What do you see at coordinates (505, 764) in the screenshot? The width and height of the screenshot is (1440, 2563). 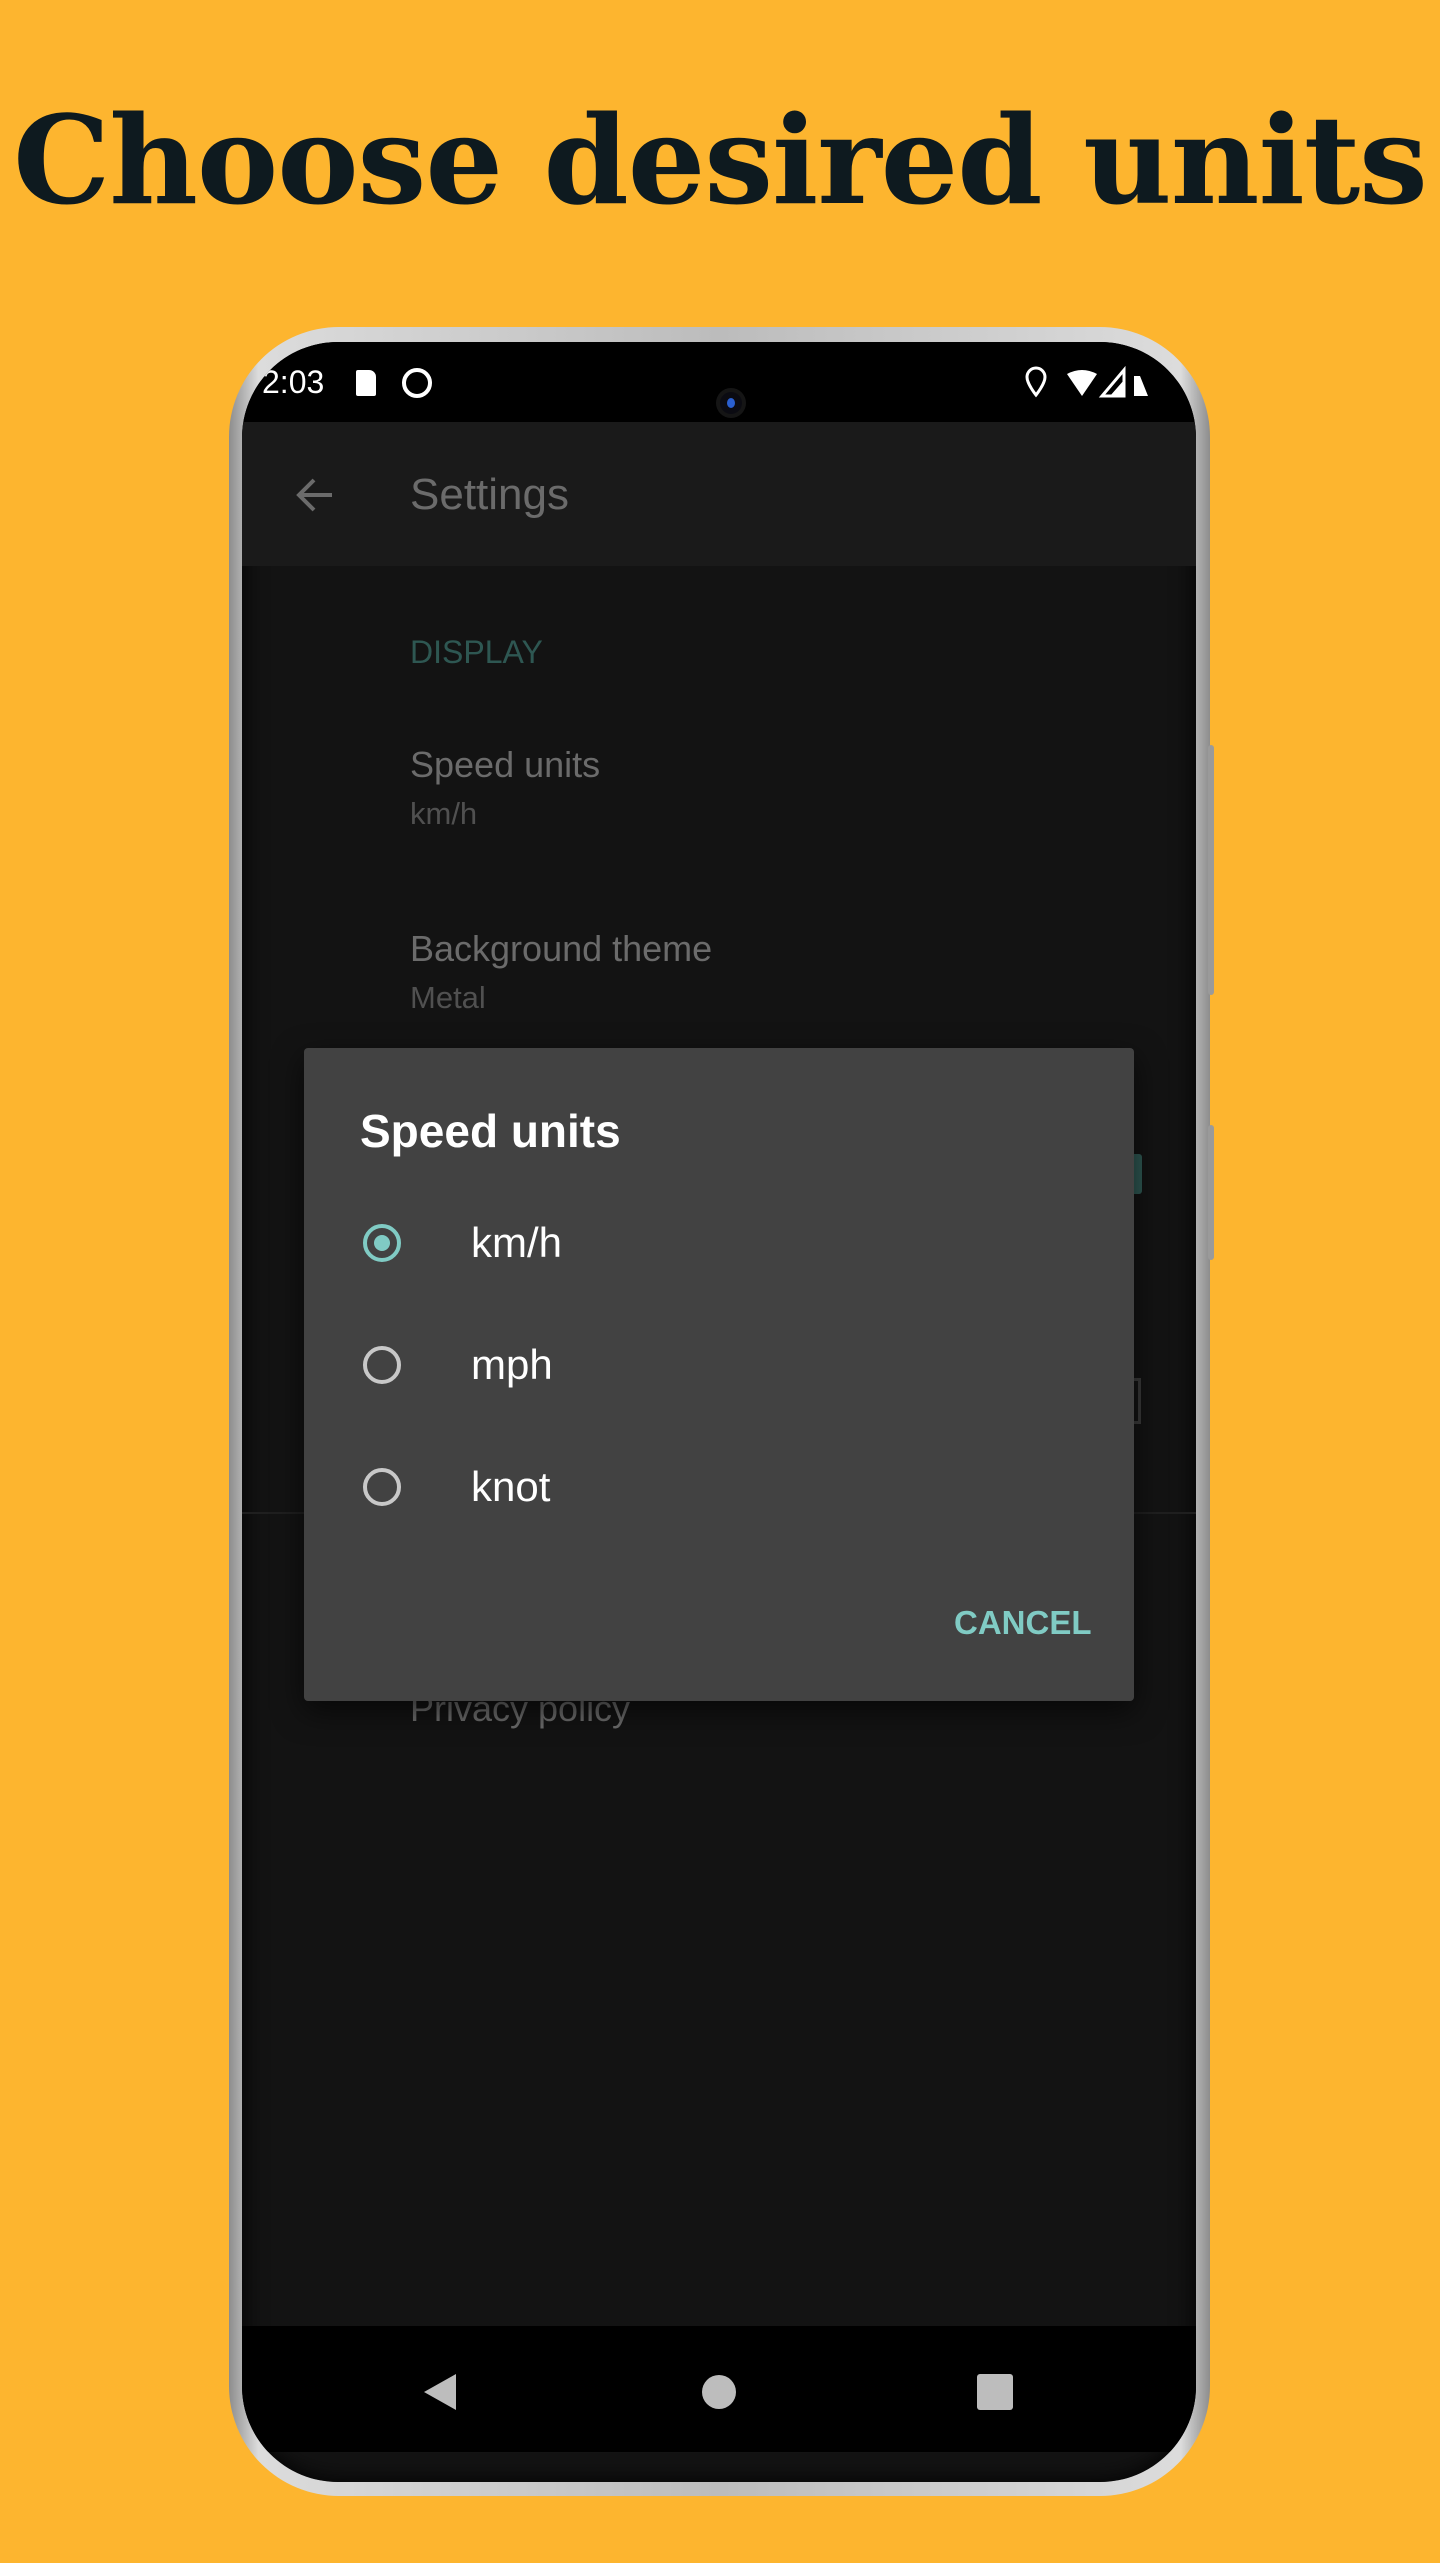 I see `setting-title: Speed units` at bounding box center [505, 764].